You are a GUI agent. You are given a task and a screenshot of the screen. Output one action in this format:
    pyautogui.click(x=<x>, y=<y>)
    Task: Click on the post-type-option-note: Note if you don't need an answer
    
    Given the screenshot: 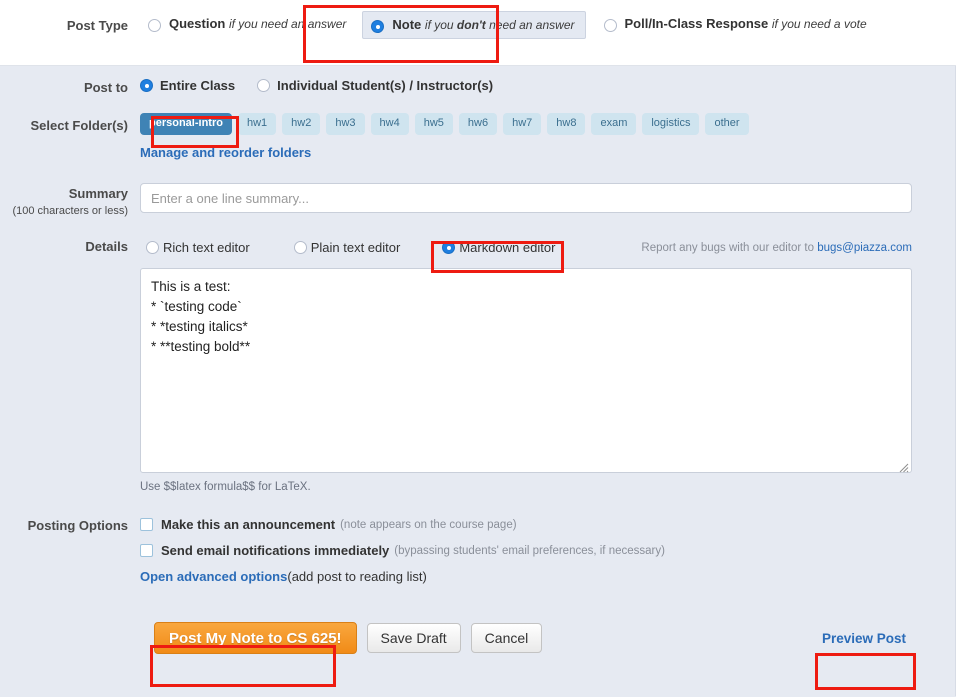 What is the action you would take?
    pyautogui.click(x=474, y=25)
    